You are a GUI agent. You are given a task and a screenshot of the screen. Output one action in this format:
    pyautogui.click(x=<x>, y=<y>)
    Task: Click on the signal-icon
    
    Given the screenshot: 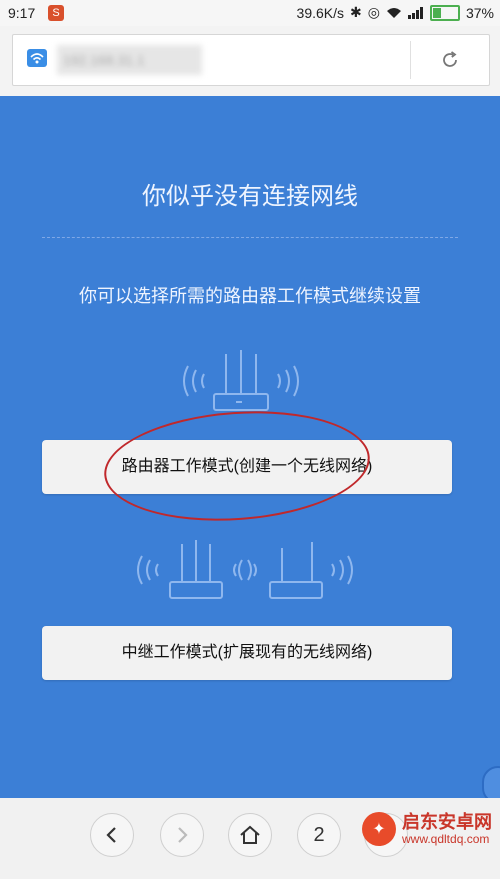 What is the action you would take?
    pyautogui.click(x=415, y=12)
    